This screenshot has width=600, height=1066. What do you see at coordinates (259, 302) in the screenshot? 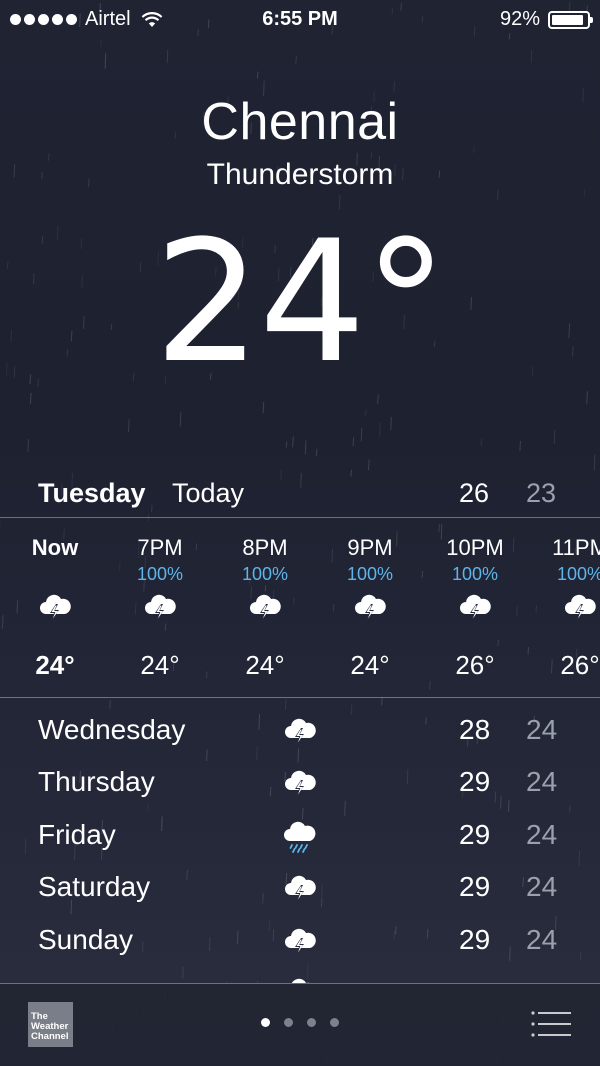
I see `current-temperature-value: 24` at bounding box center [259, 302].